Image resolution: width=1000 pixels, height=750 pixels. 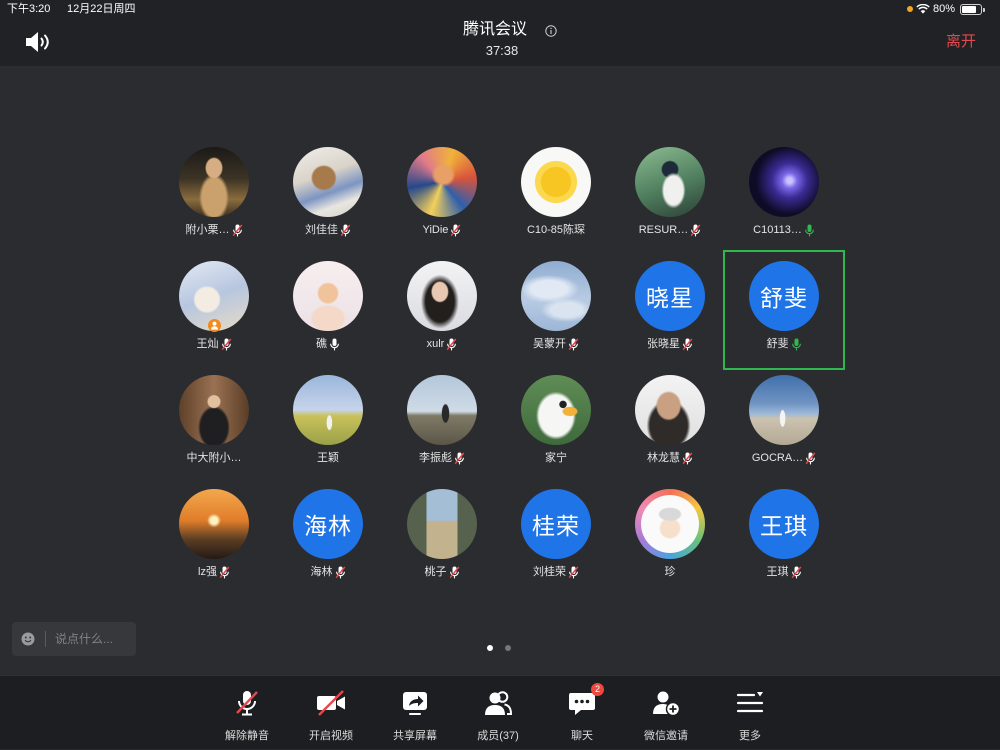 I want to click on participant-tile: 王颖, so click(x=328, y=432).